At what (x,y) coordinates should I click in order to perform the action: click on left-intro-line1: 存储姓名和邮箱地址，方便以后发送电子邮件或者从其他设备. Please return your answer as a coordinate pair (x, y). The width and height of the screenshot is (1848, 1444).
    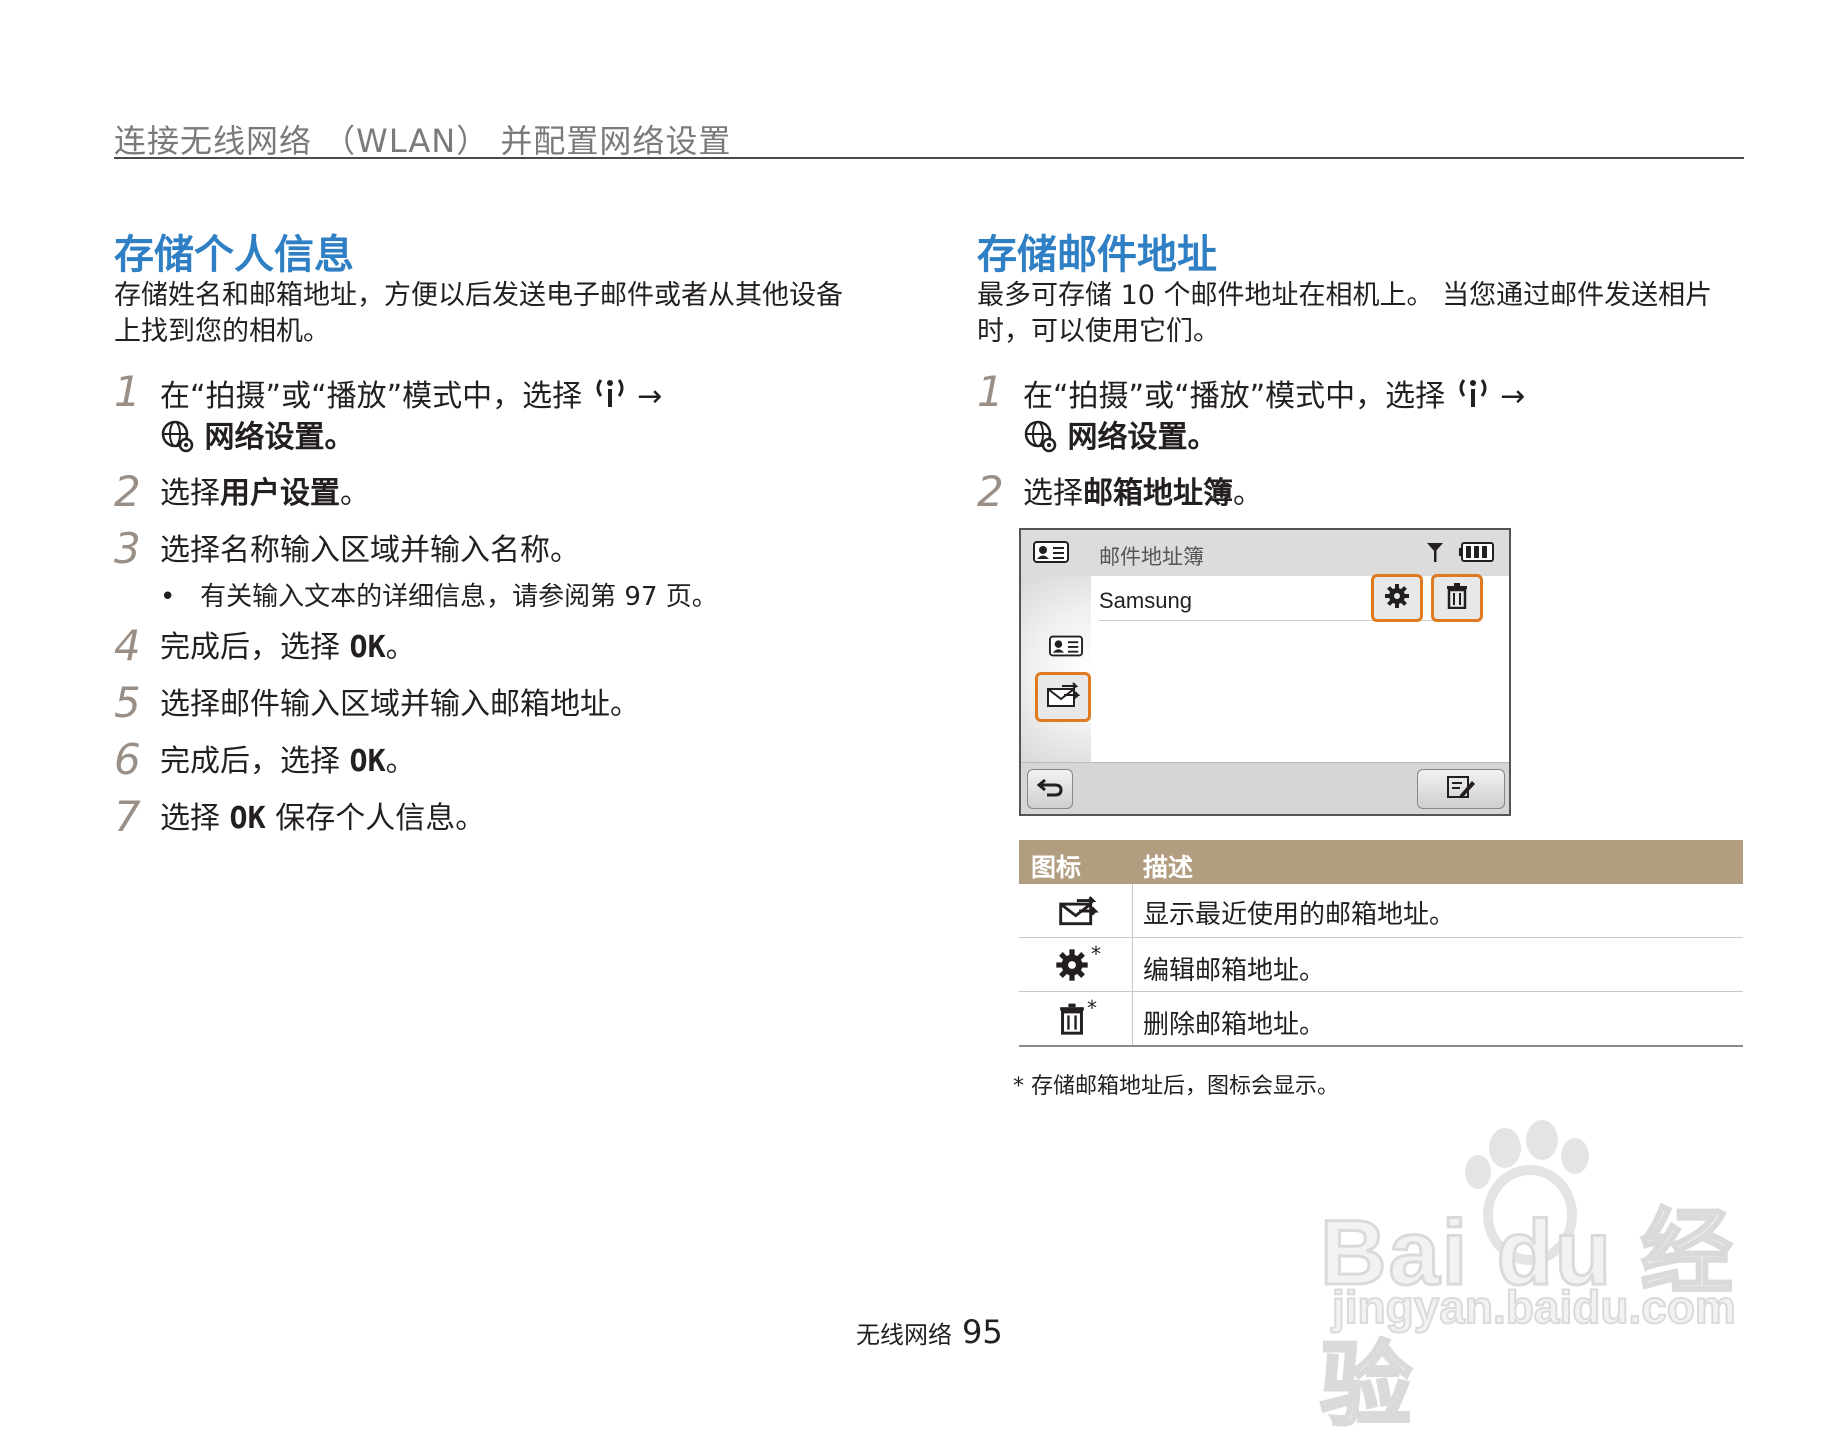
    Looking at the image, I should click on (478, 295).